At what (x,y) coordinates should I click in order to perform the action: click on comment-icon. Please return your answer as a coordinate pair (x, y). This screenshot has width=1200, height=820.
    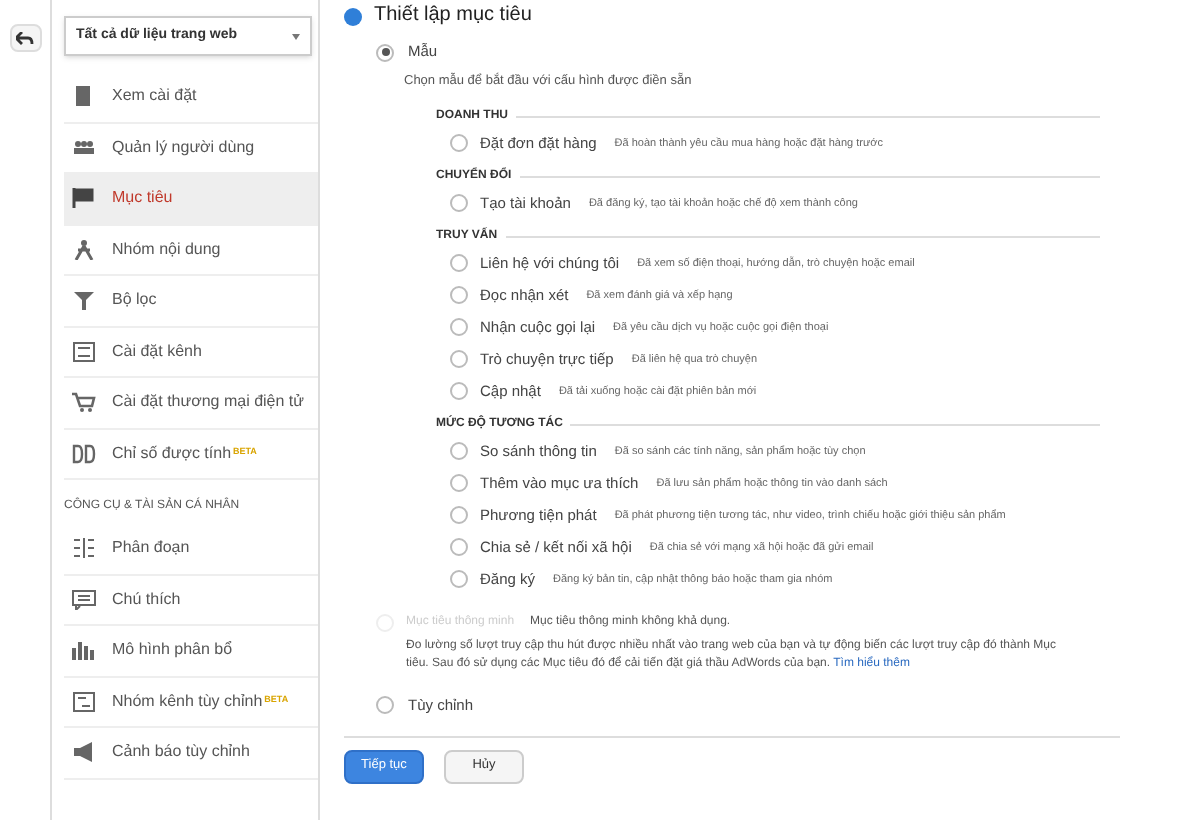
    Looking at the image, I should click on (84, 599).